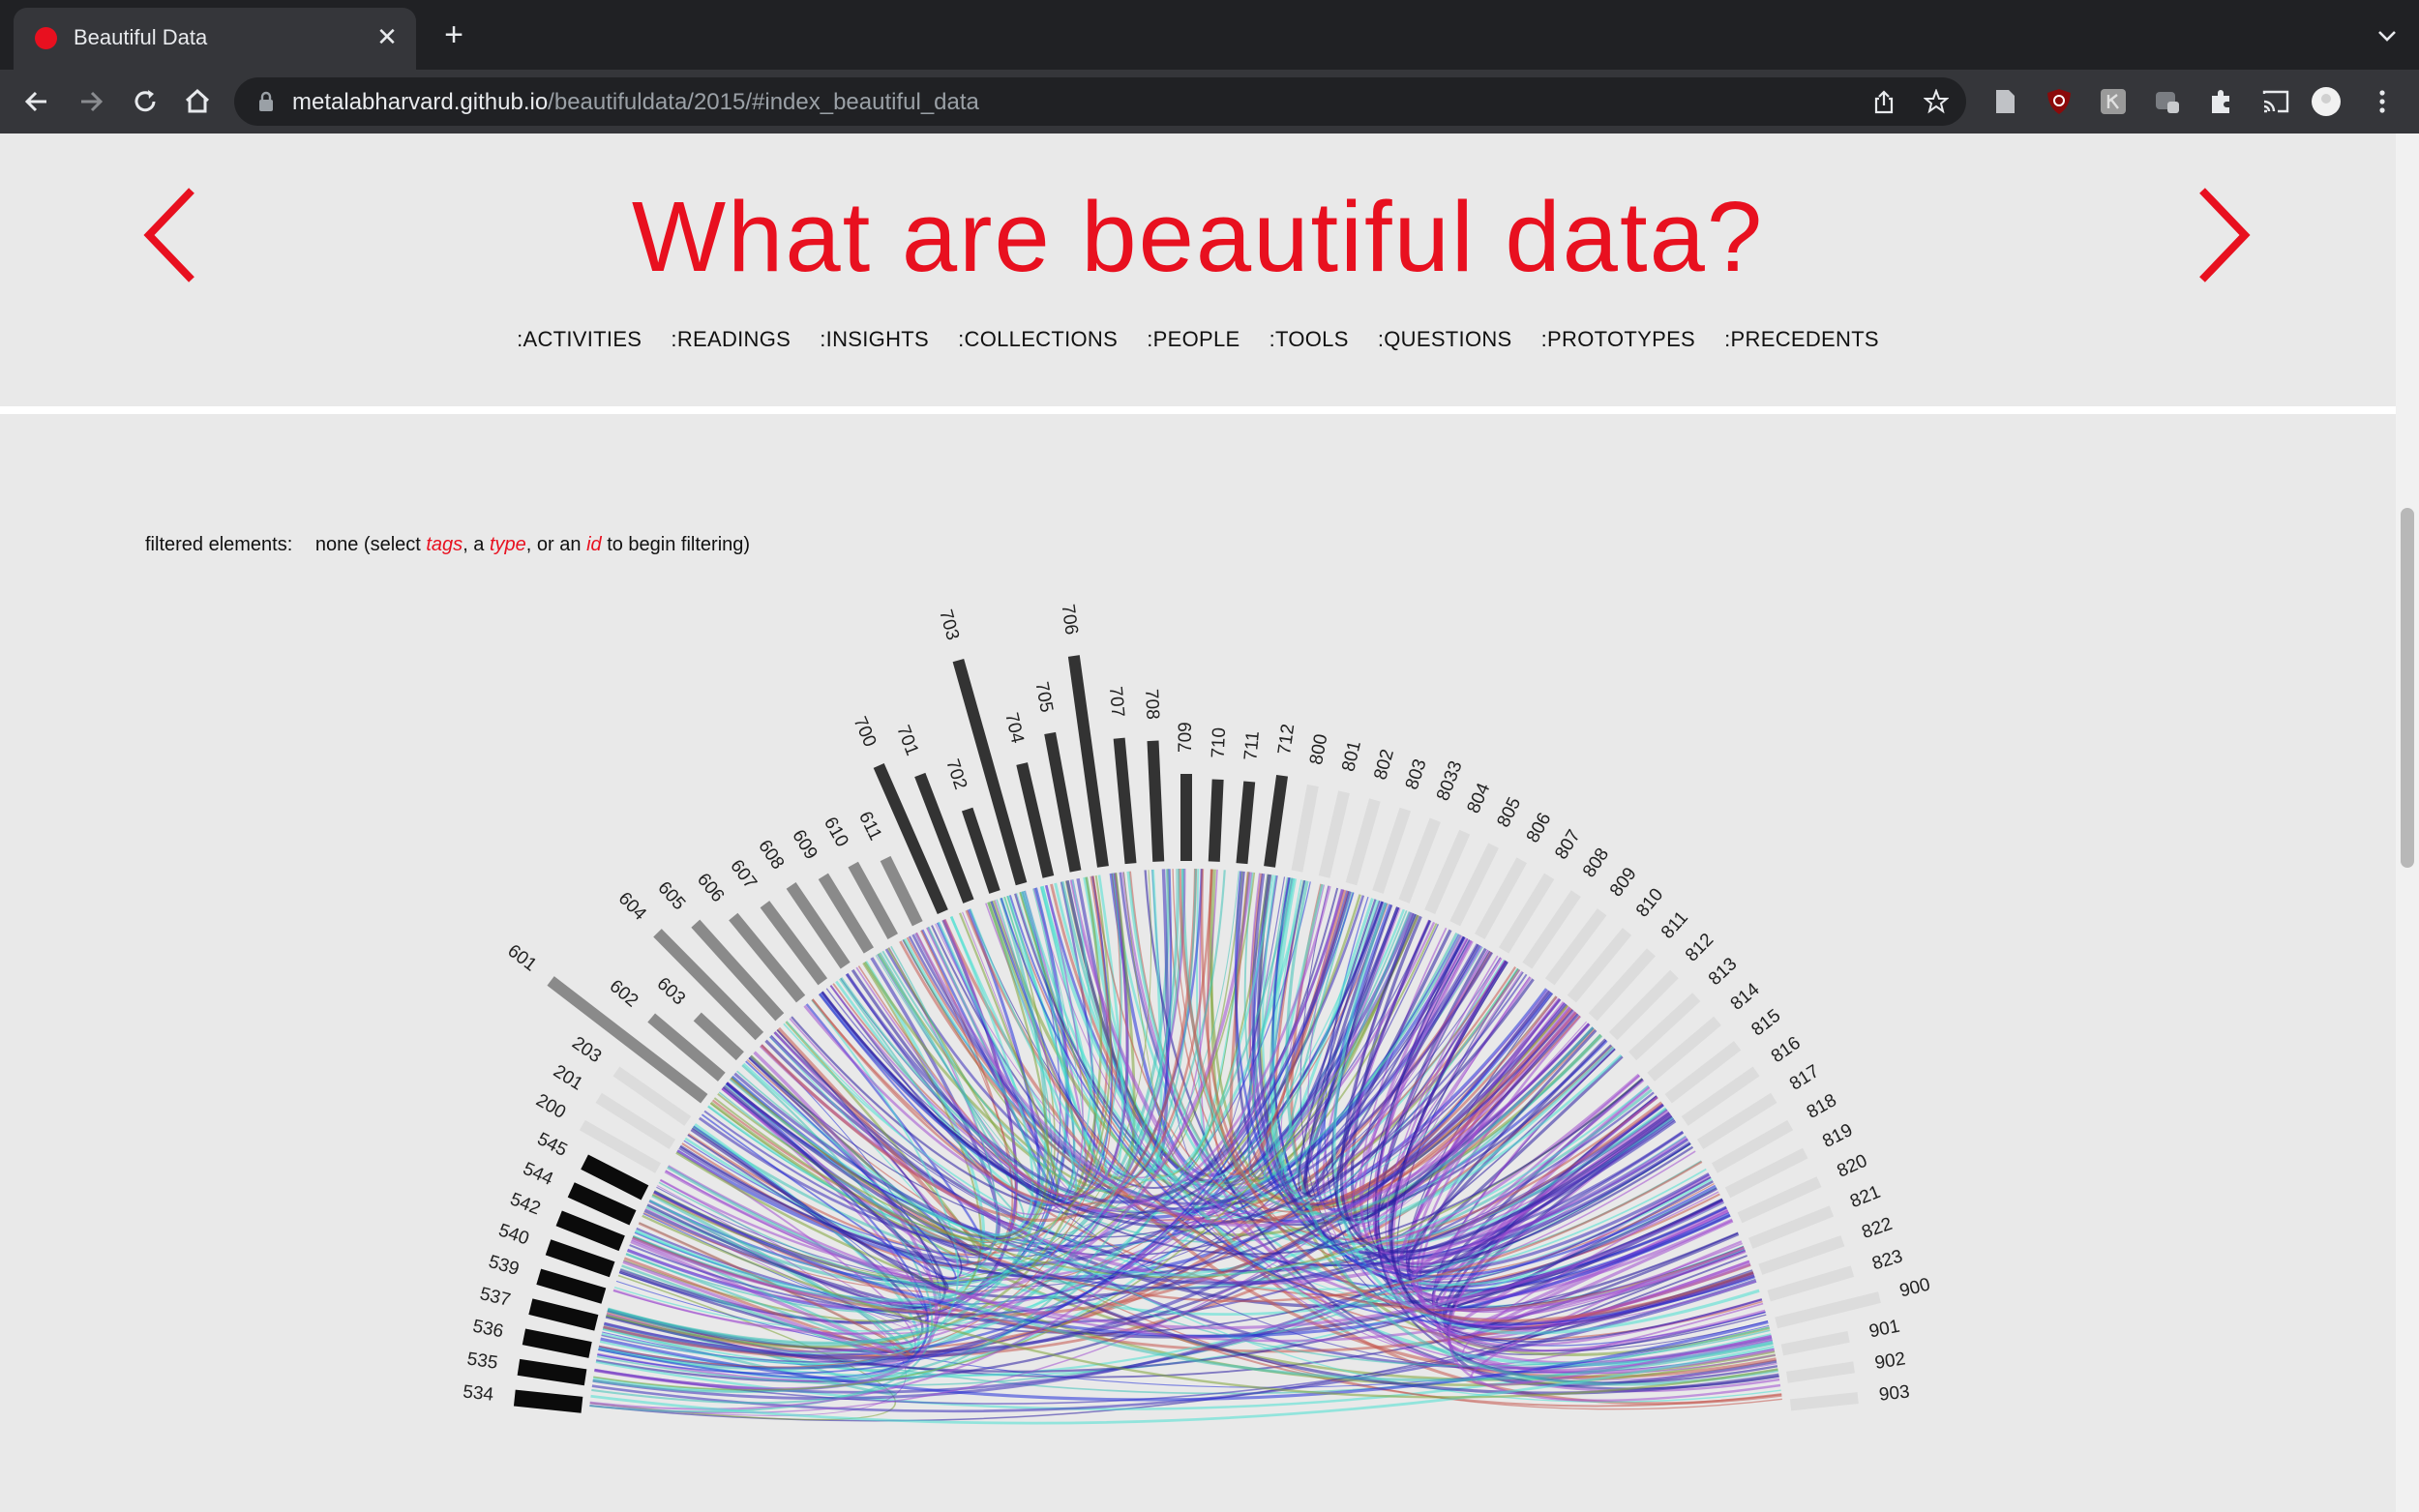  Describe the element at coordinates (525, 1204) in the screenshot. I see `label-542: 542` at that location.